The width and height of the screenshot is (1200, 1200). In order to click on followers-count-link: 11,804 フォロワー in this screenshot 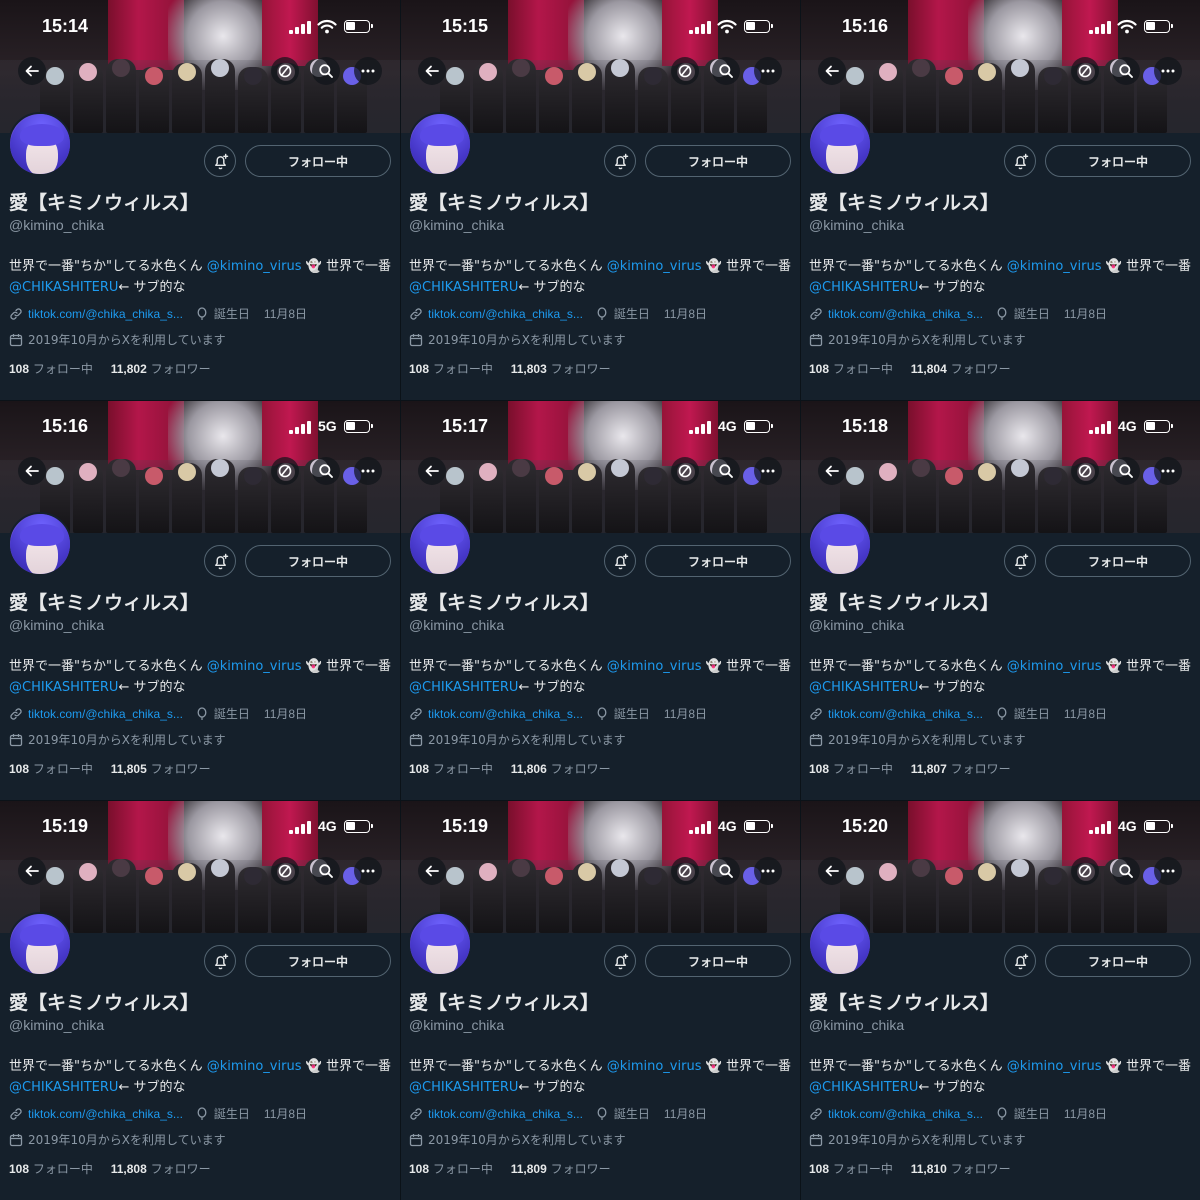, I will do `click(961, 369)`.